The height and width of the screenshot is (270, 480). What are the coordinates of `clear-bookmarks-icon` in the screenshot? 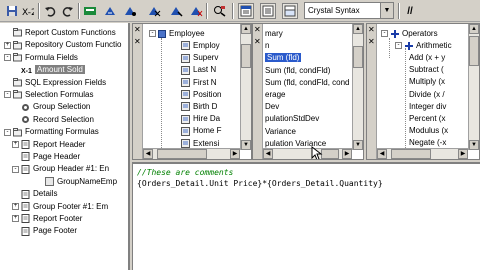 It's located at (154, 11).